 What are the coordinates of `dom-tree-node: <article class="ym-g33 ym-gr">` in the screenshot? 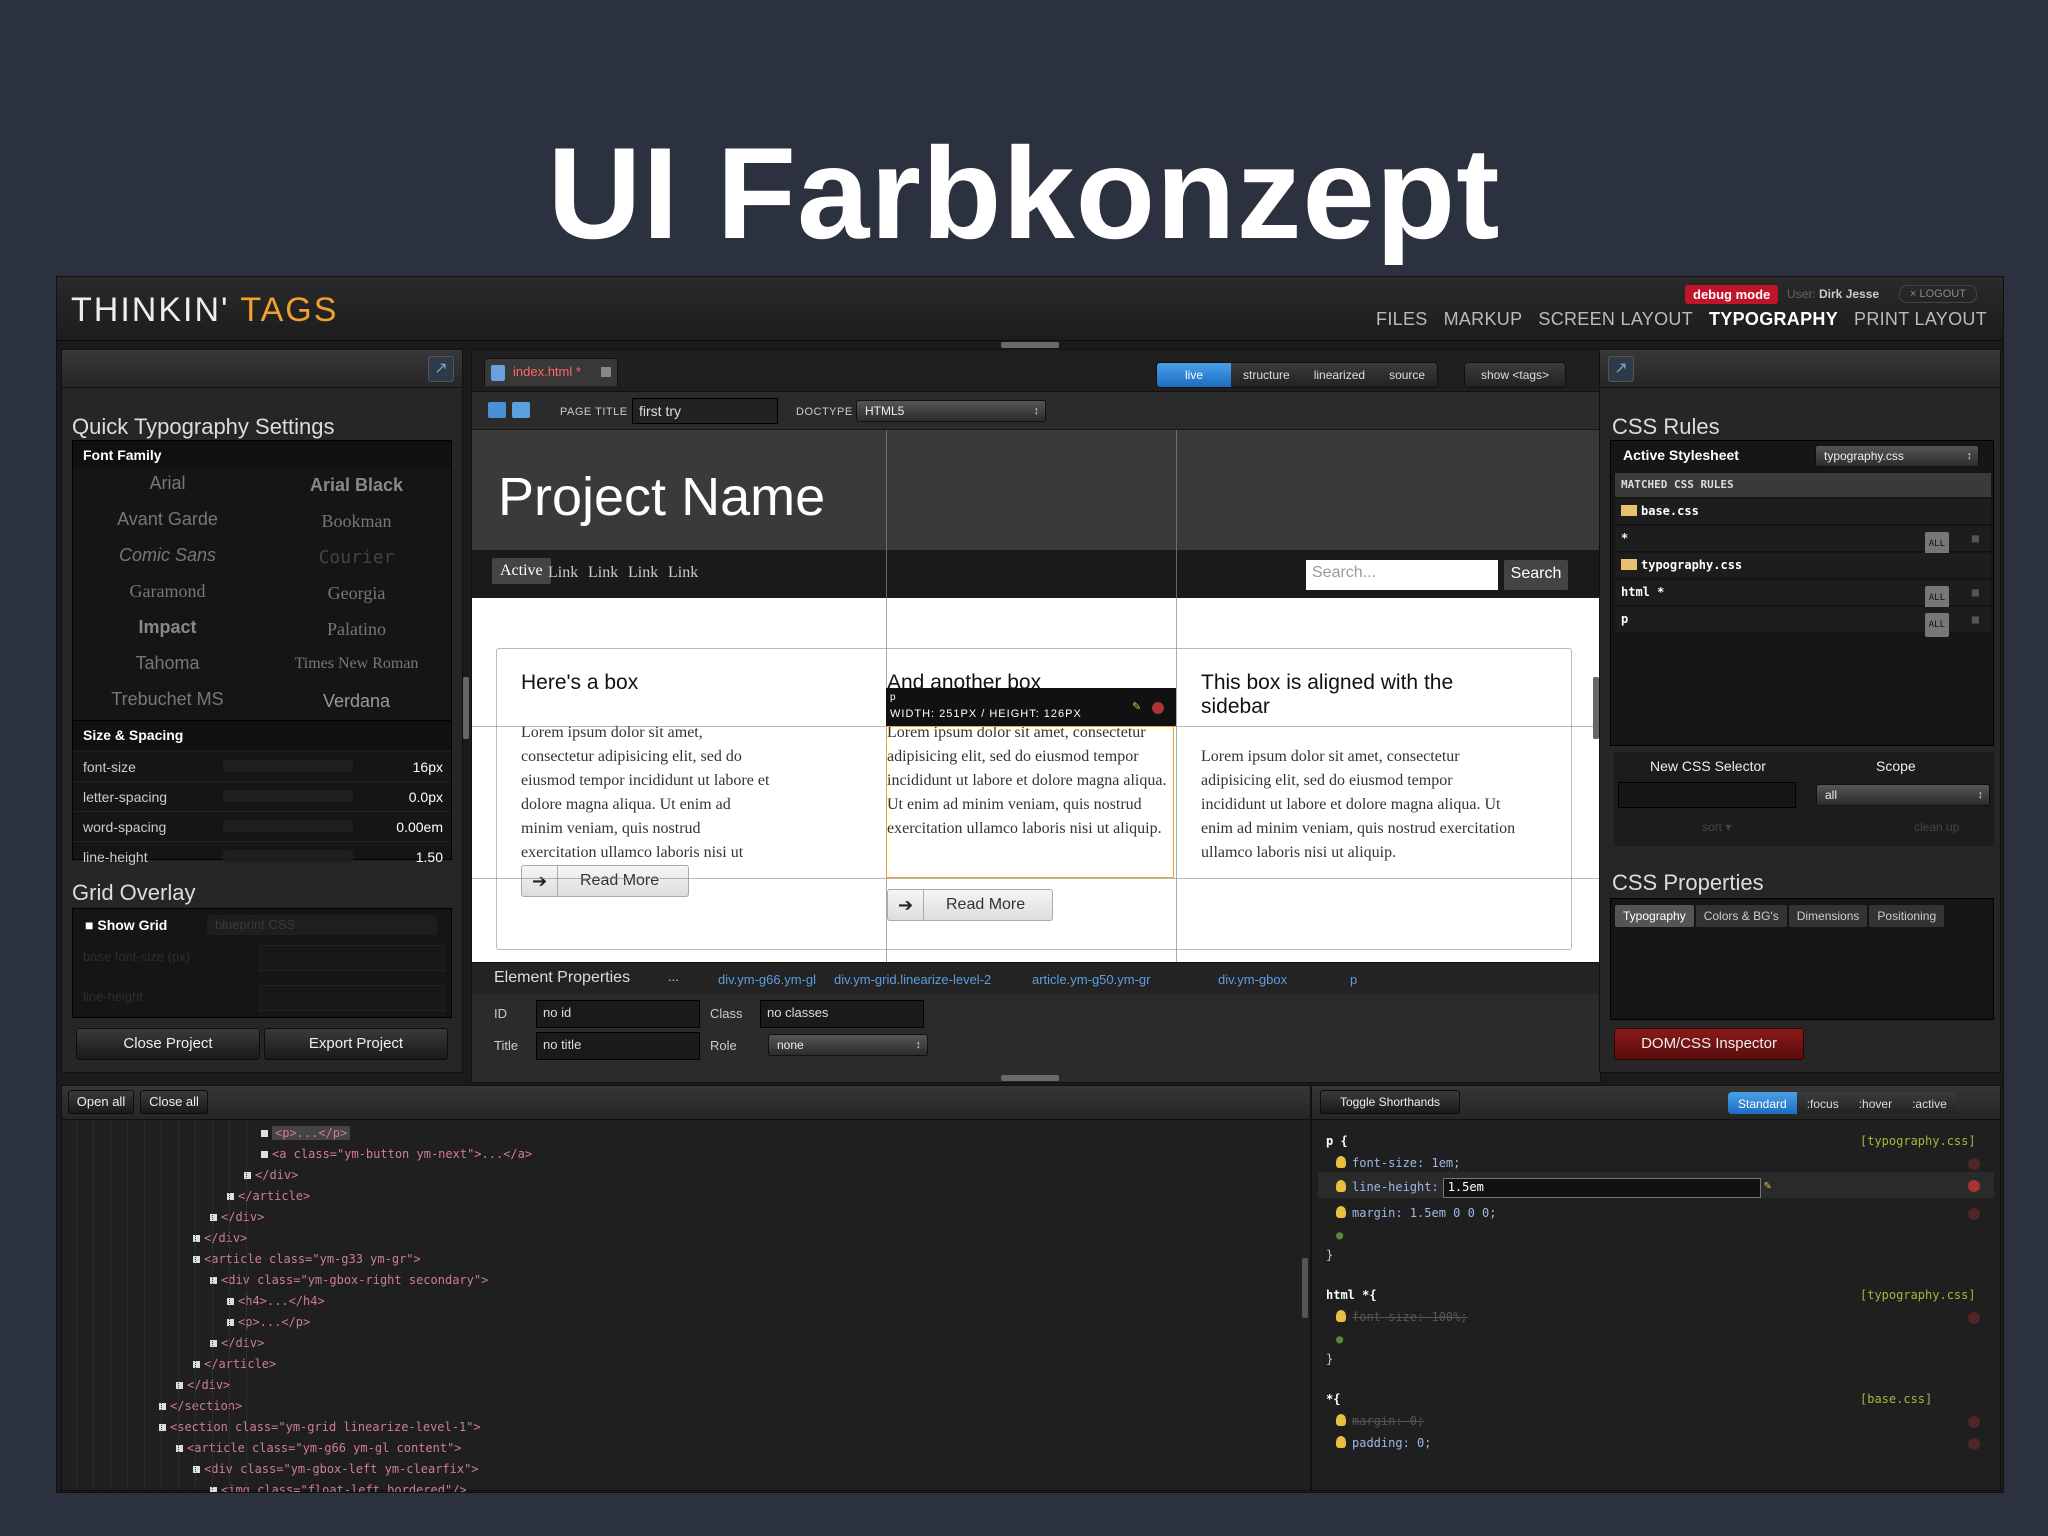 It's located at (307, 1259).